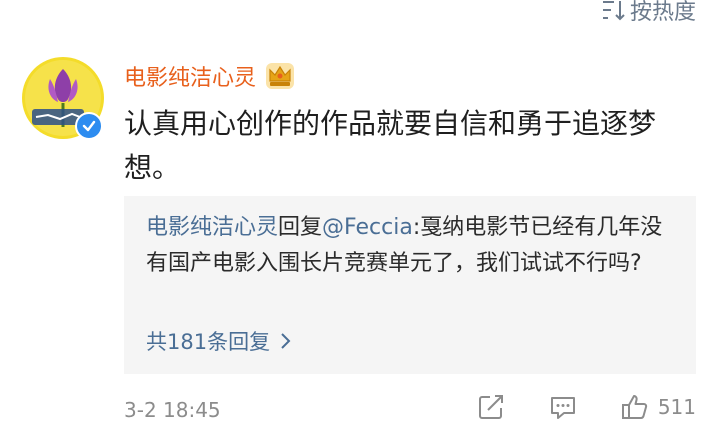  I want to click on comment-username: 电影纯洁心灵, so click(210, 76).